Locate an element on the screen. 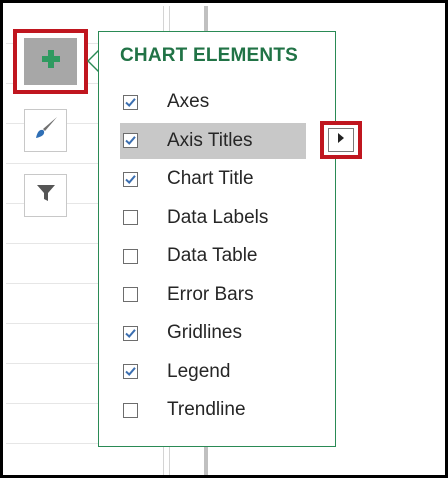 The image size is (448, 478). chart-styles-button is located at coordinates (45, 130).